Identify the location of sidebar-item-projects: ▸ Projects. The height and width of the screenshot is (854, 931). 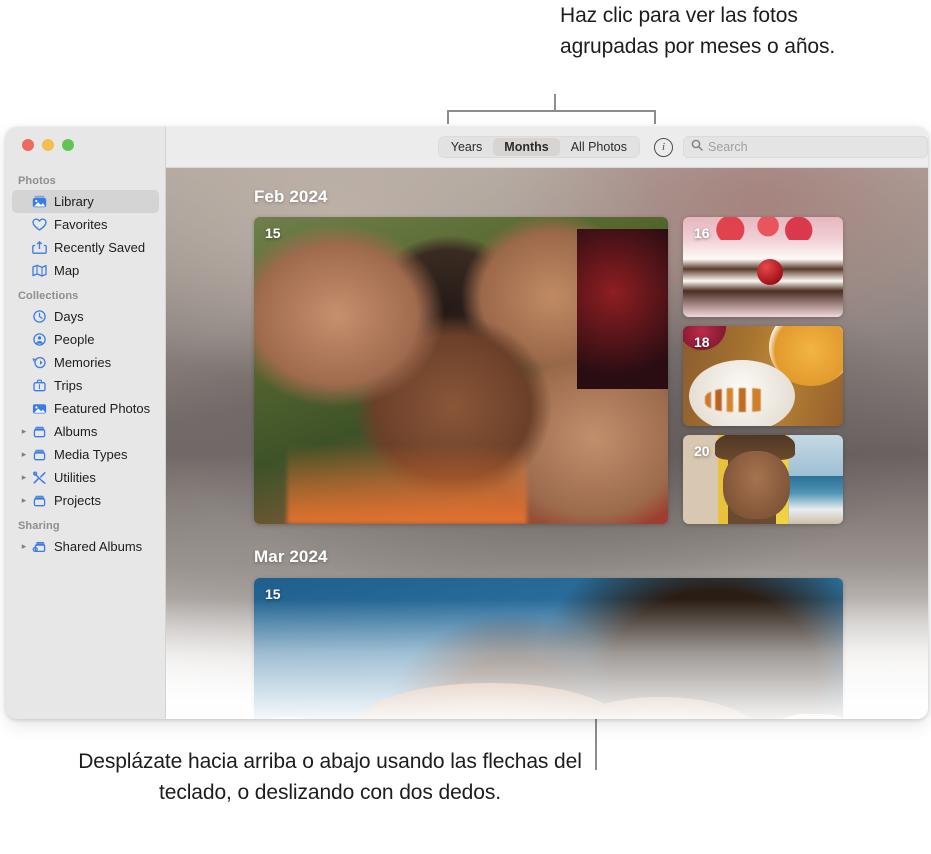
(85, 500).